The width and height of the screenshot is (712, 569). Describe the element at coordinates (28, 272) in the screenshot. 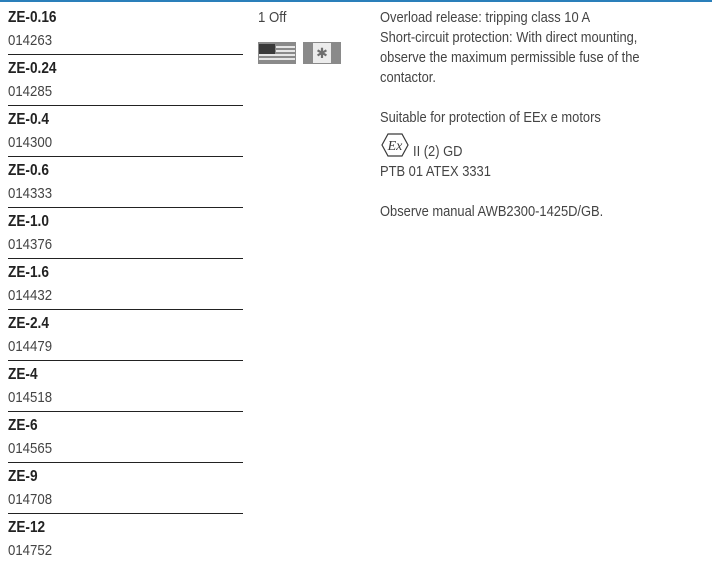

I see `product-name: ZE-1.6` at that location.